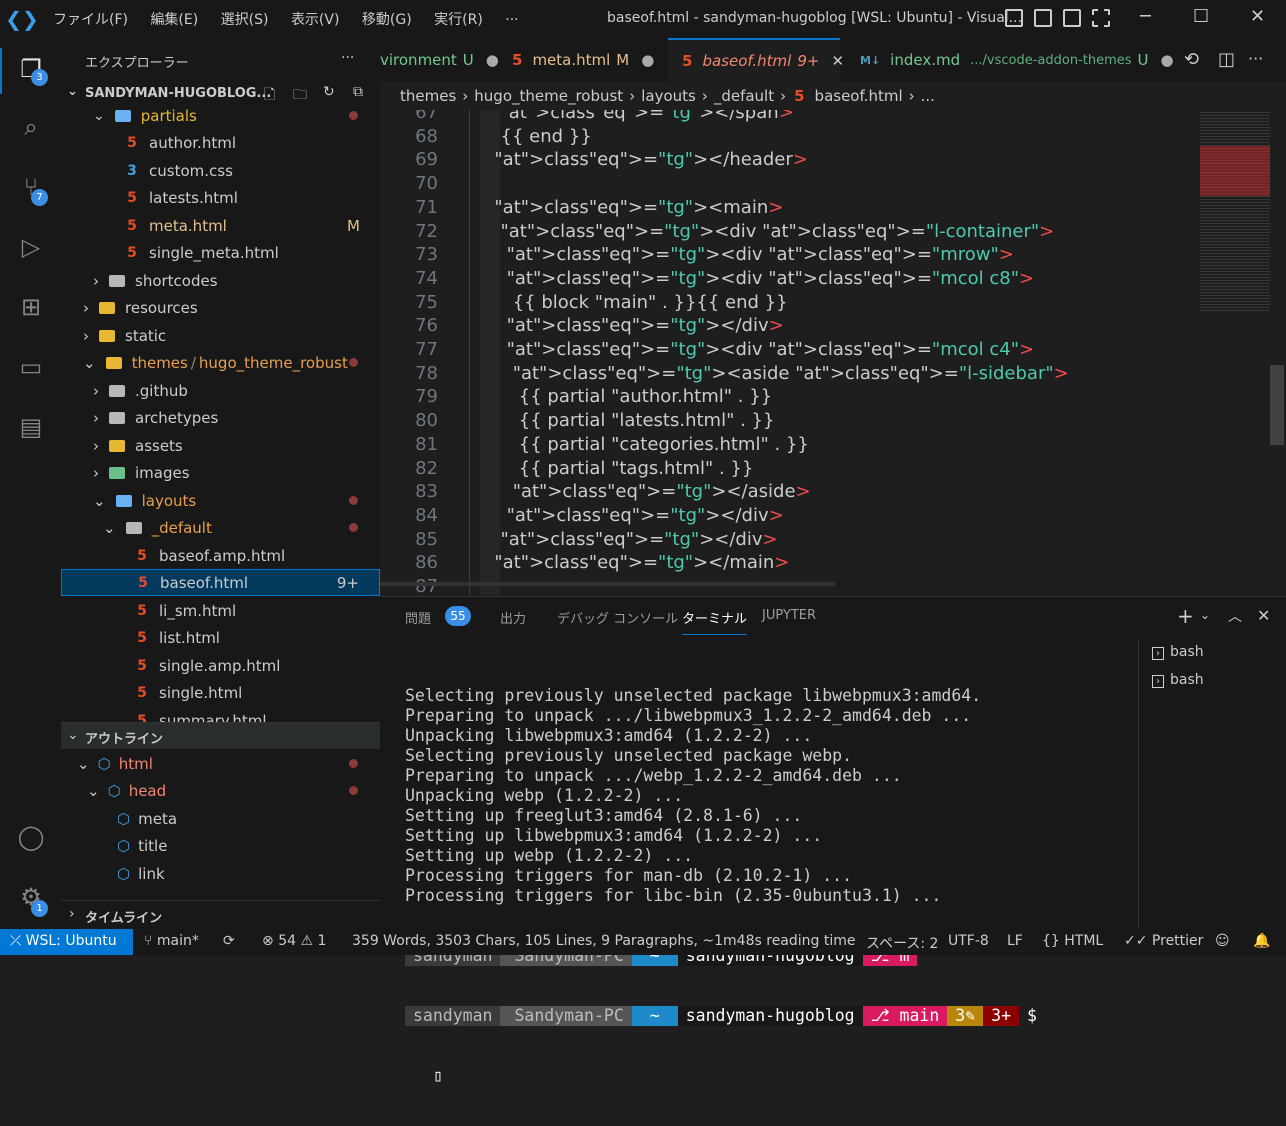 Image resolution: width=1286 pixels, height=1126 pixels. I want to click on tree-folder-assets: › assets, so click(220, 445).